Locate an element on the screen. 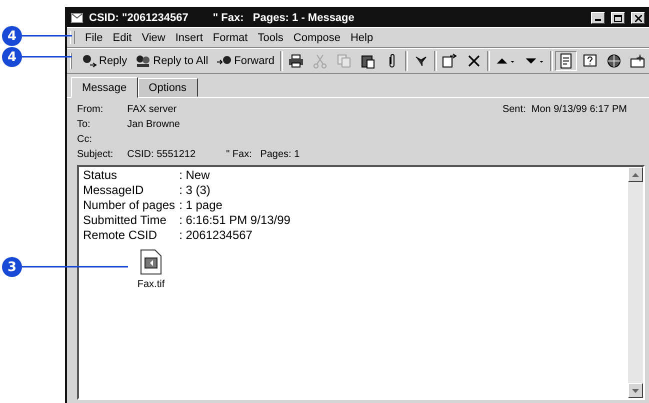 The width and height of the screenshot is (649, 403). envelope-icon is located at coordinates (77, 18).